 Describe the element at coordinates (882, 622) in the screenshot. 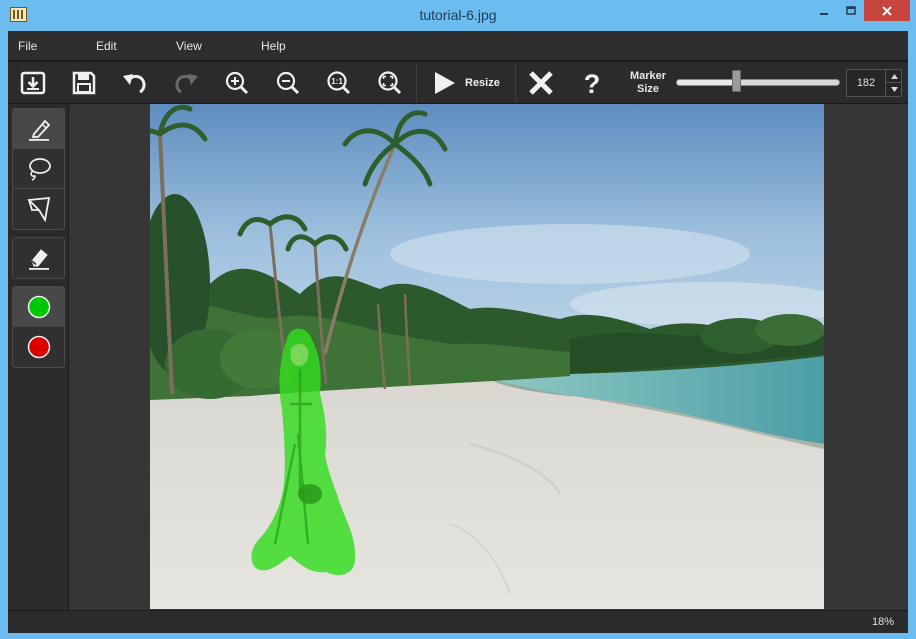

I see `zoom-level: 18%` at that location.